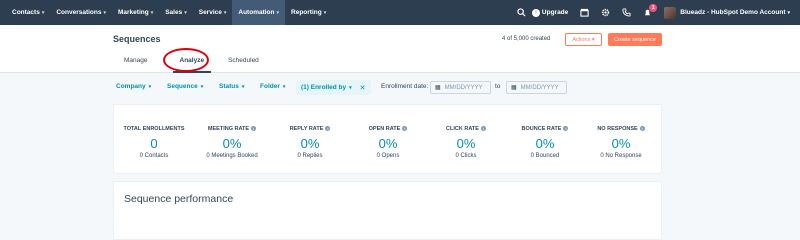  I want to click on nav-item-automation: Automation ▾, so click(259, 12).